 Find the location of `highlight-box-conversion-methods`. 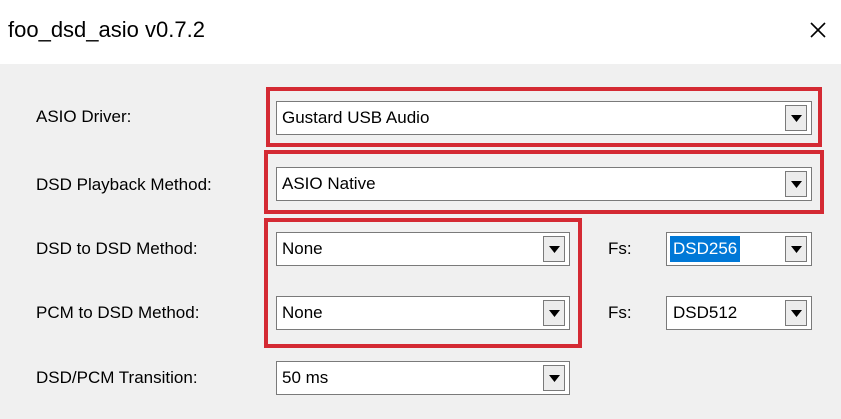

highlight-box-conversion-methods is located at coordinates (423, 283).